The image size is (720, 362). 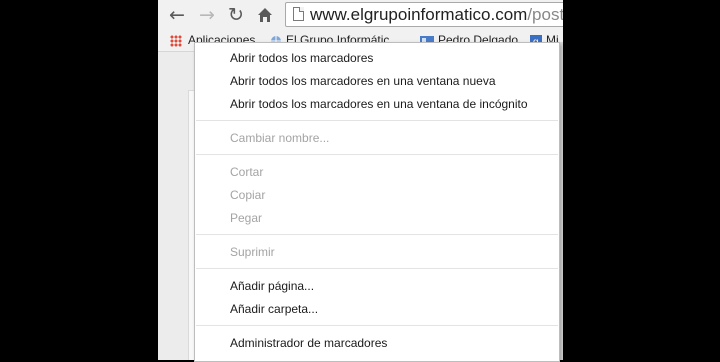 I want to click on reload-icon: ↻, so click(x=236, y=15).